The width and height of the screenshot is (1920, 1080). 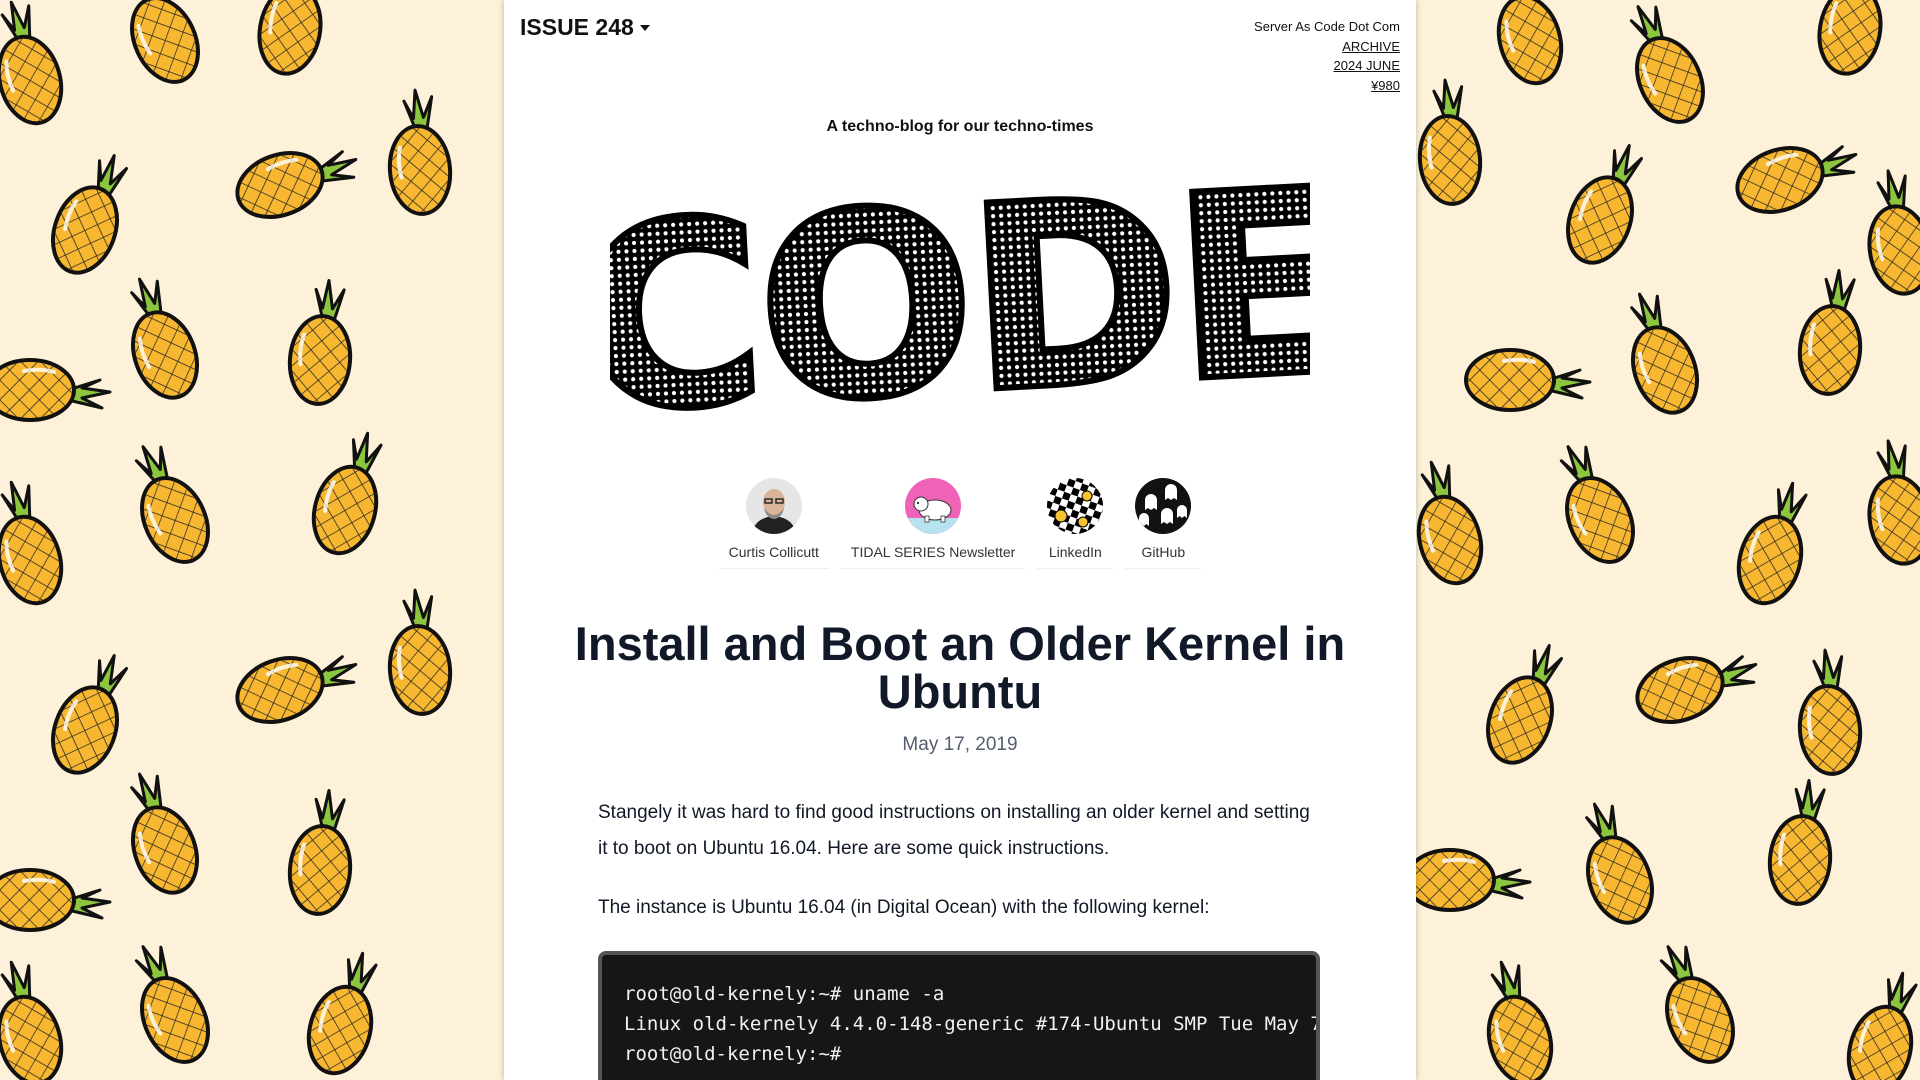 I want to click on profile-github: GitHub, so click(x=1163, y=523).